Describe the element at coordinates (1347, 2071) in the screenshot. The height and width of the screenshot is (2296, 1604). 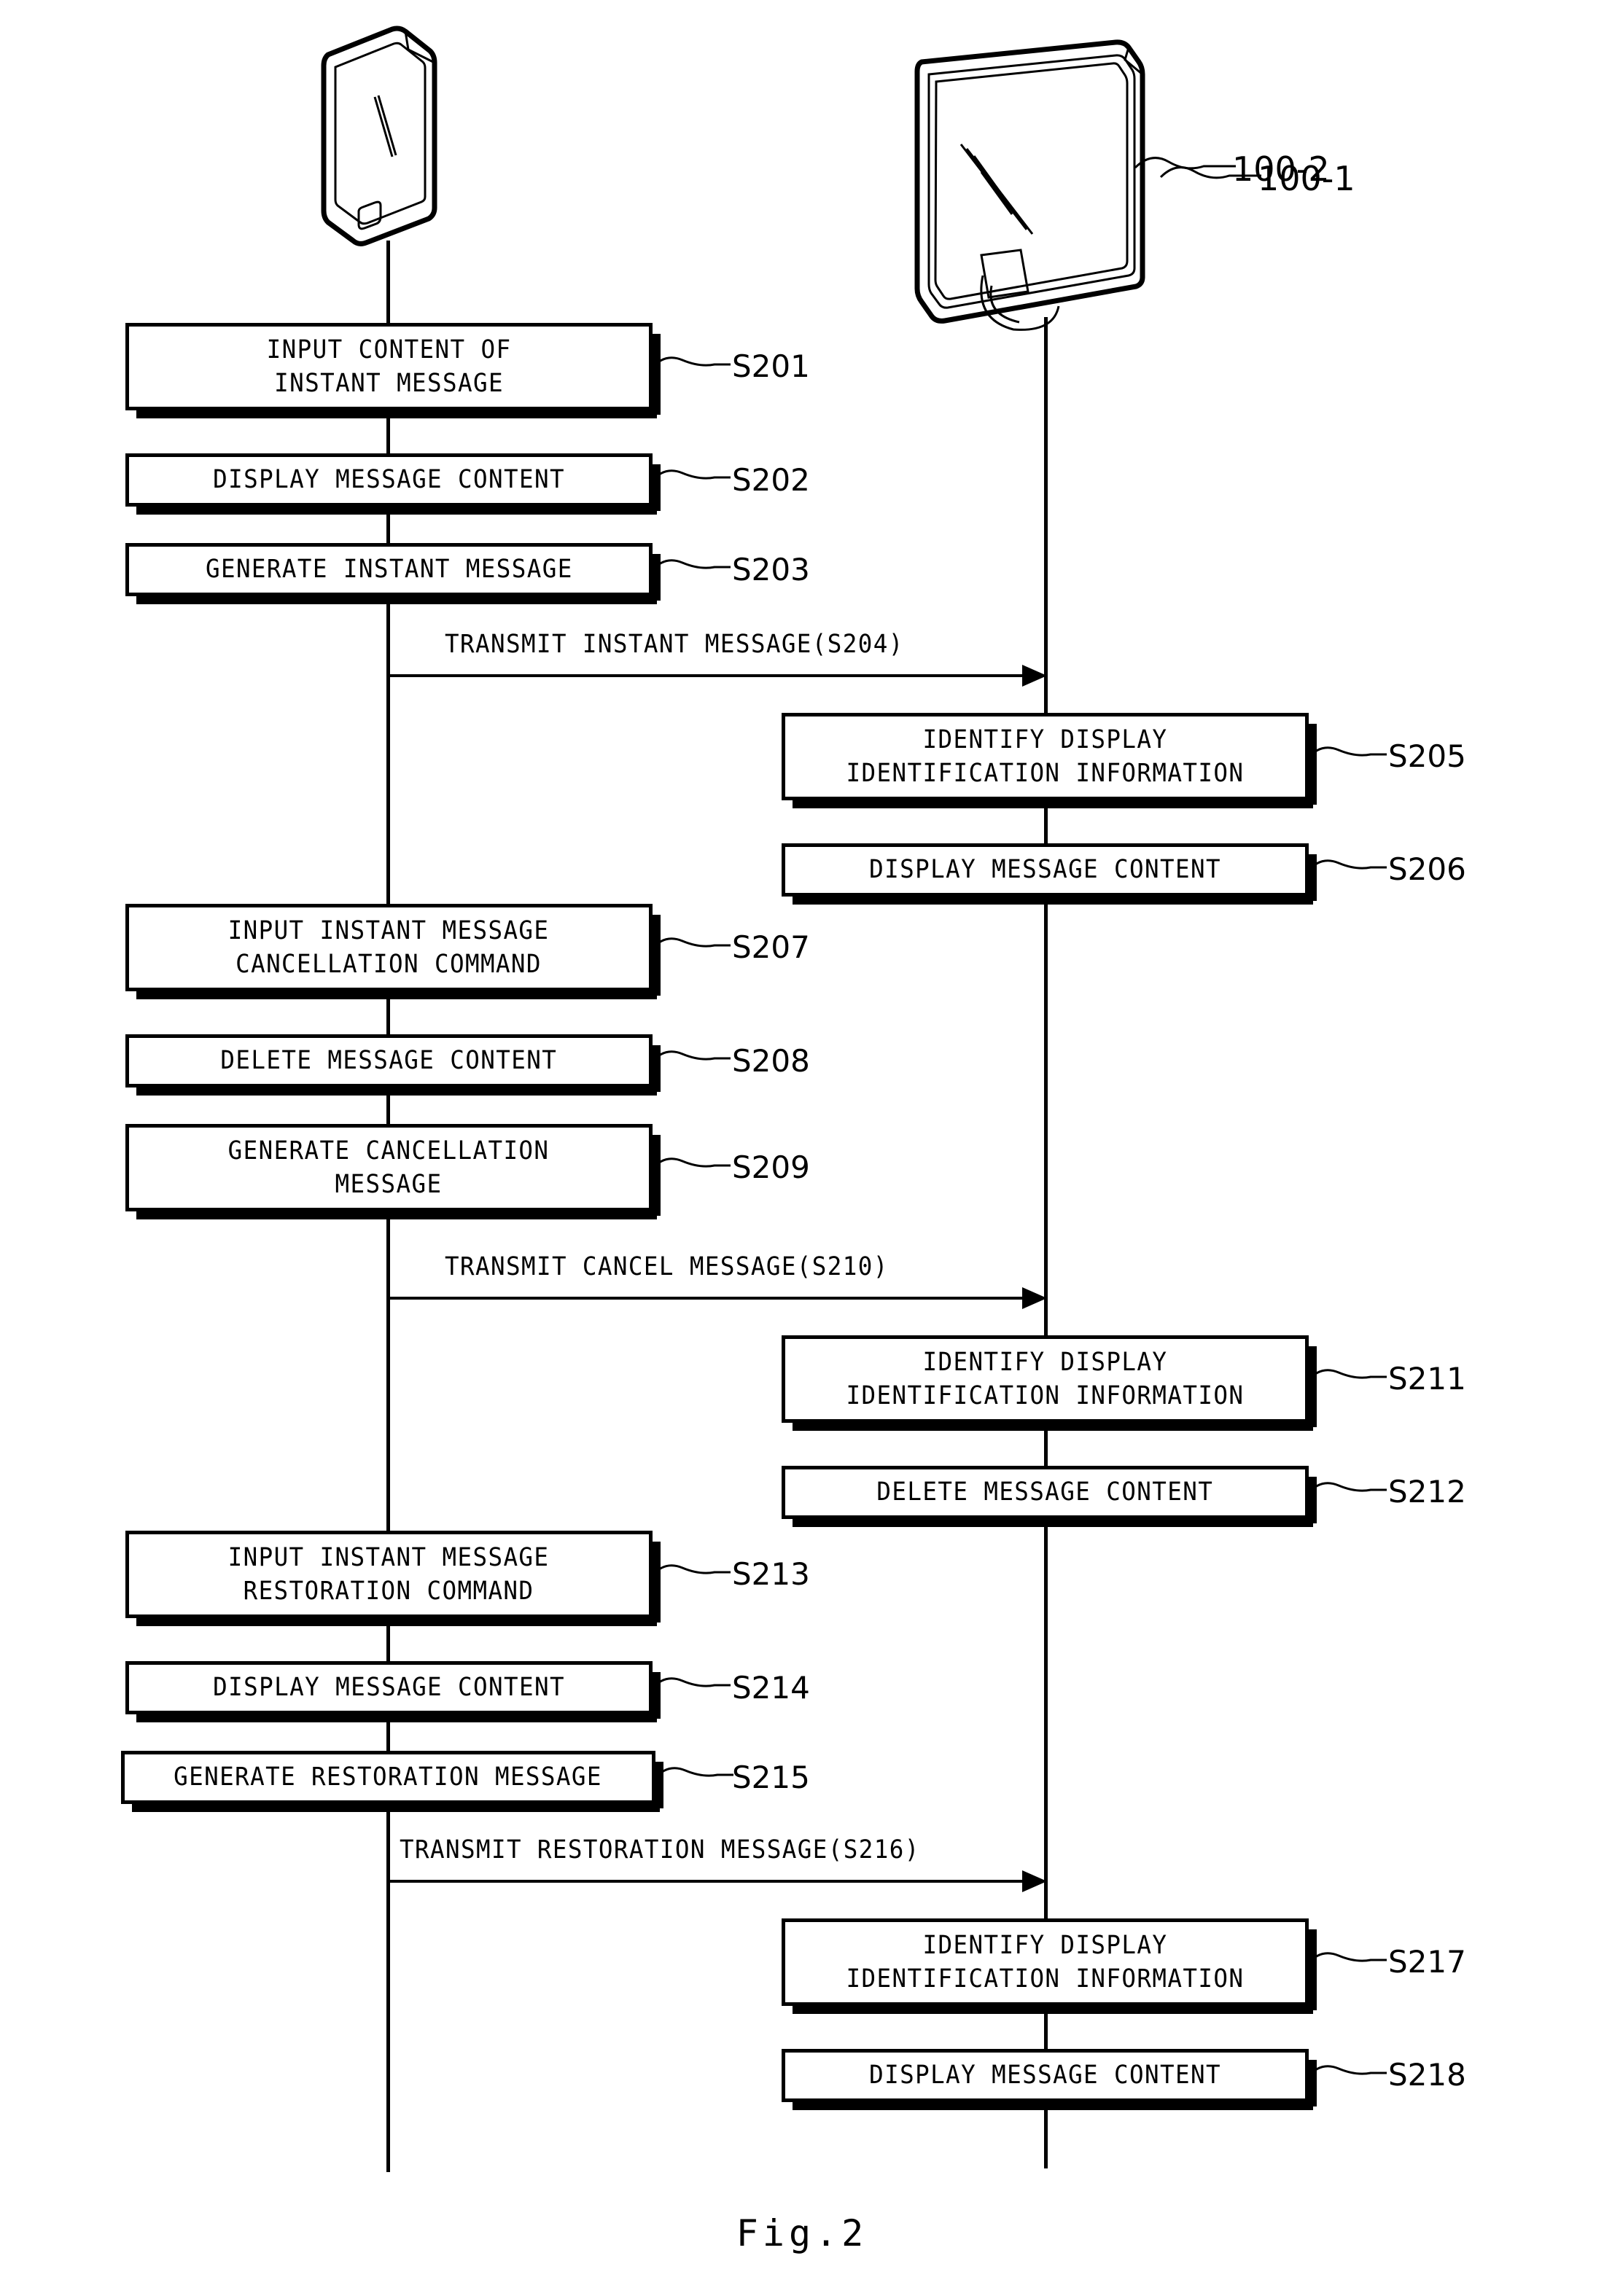
I see `leader-s218` at that location.